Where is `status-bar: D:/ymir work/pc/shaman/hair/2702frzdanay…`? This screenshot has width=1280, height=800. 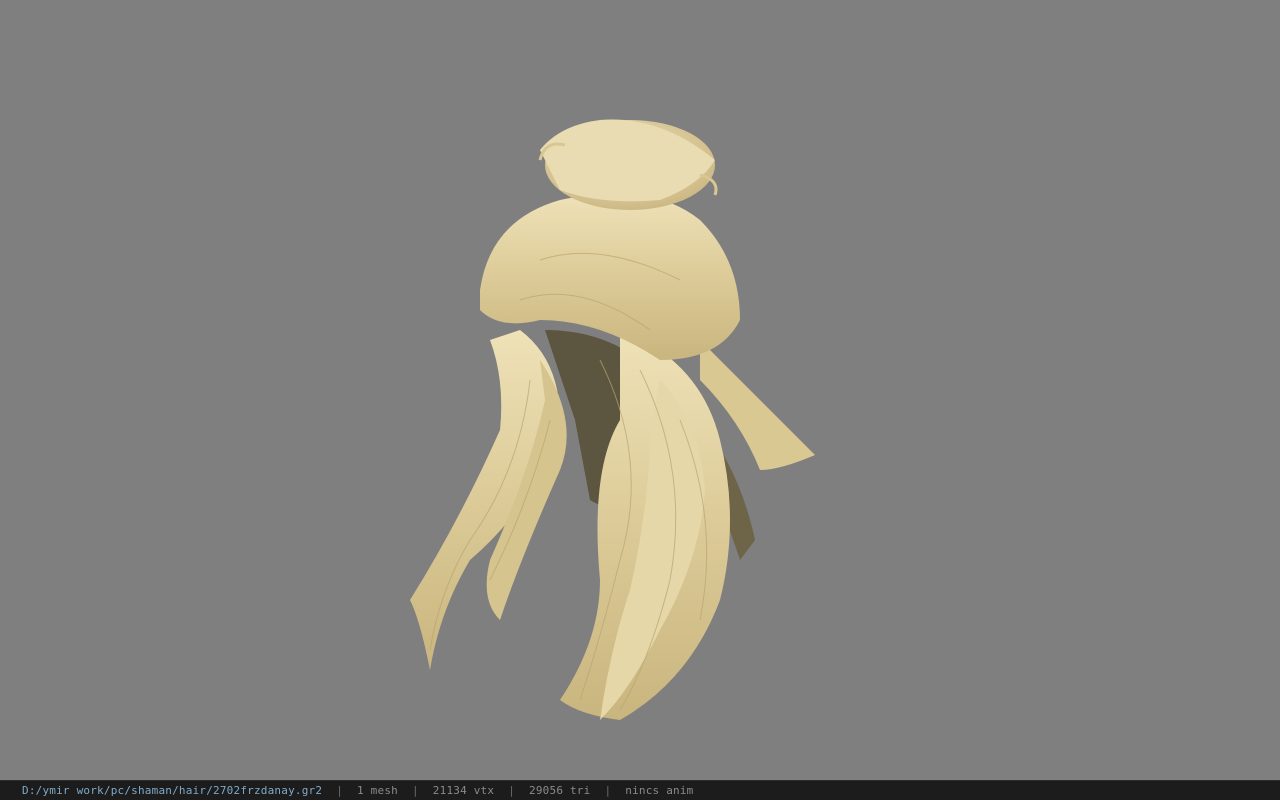 status-bar: D:/ymir work/pc/shaman/hair/2702frzdanay… is located at coordinates (640, 790).